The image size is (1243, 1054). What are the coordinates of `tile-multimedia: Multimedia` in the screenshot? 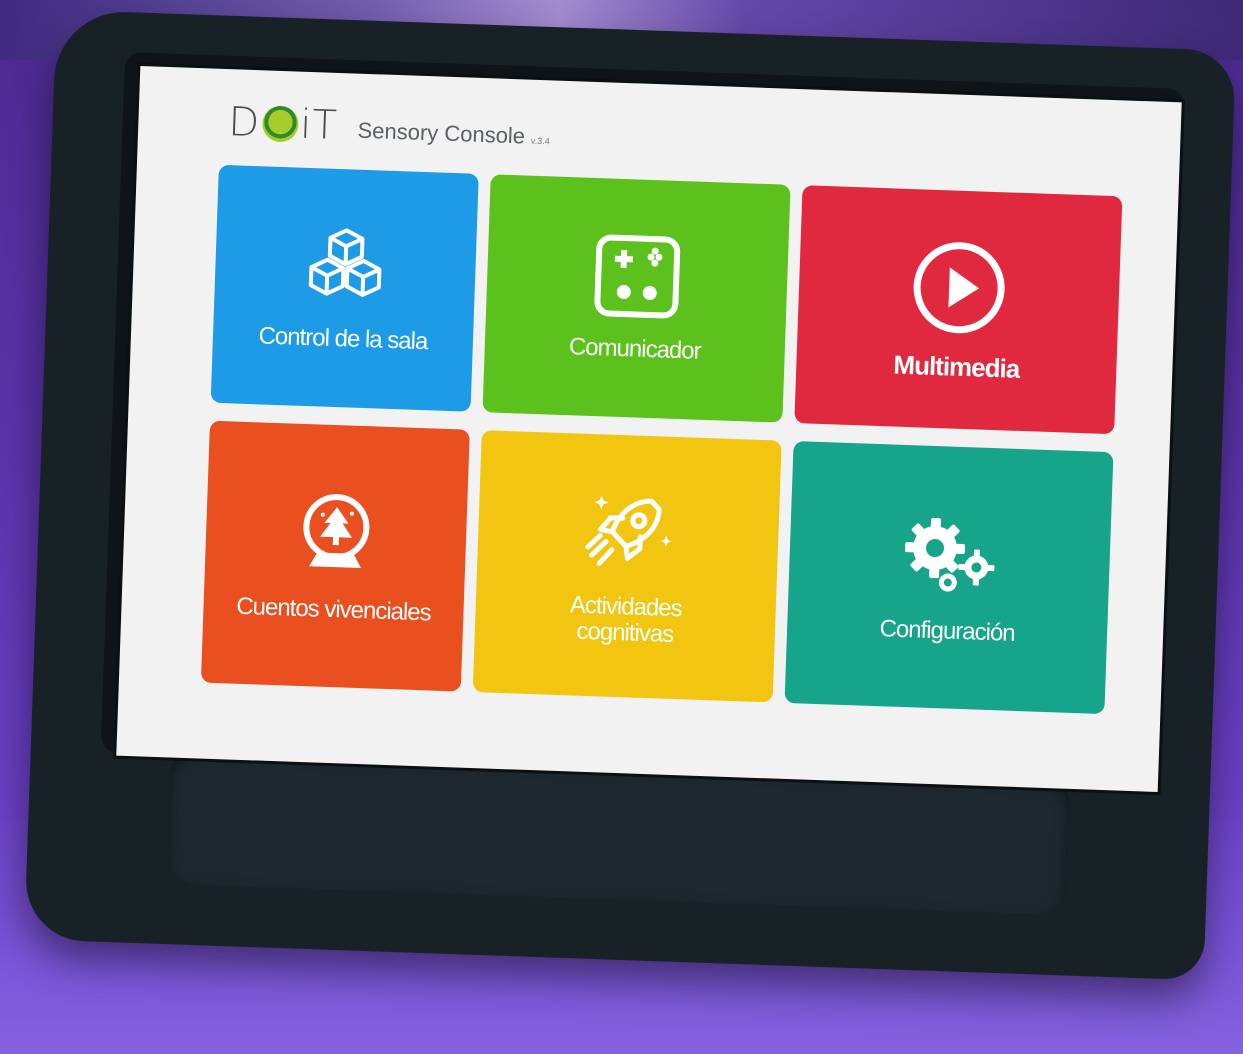 It's located at (958, 310).